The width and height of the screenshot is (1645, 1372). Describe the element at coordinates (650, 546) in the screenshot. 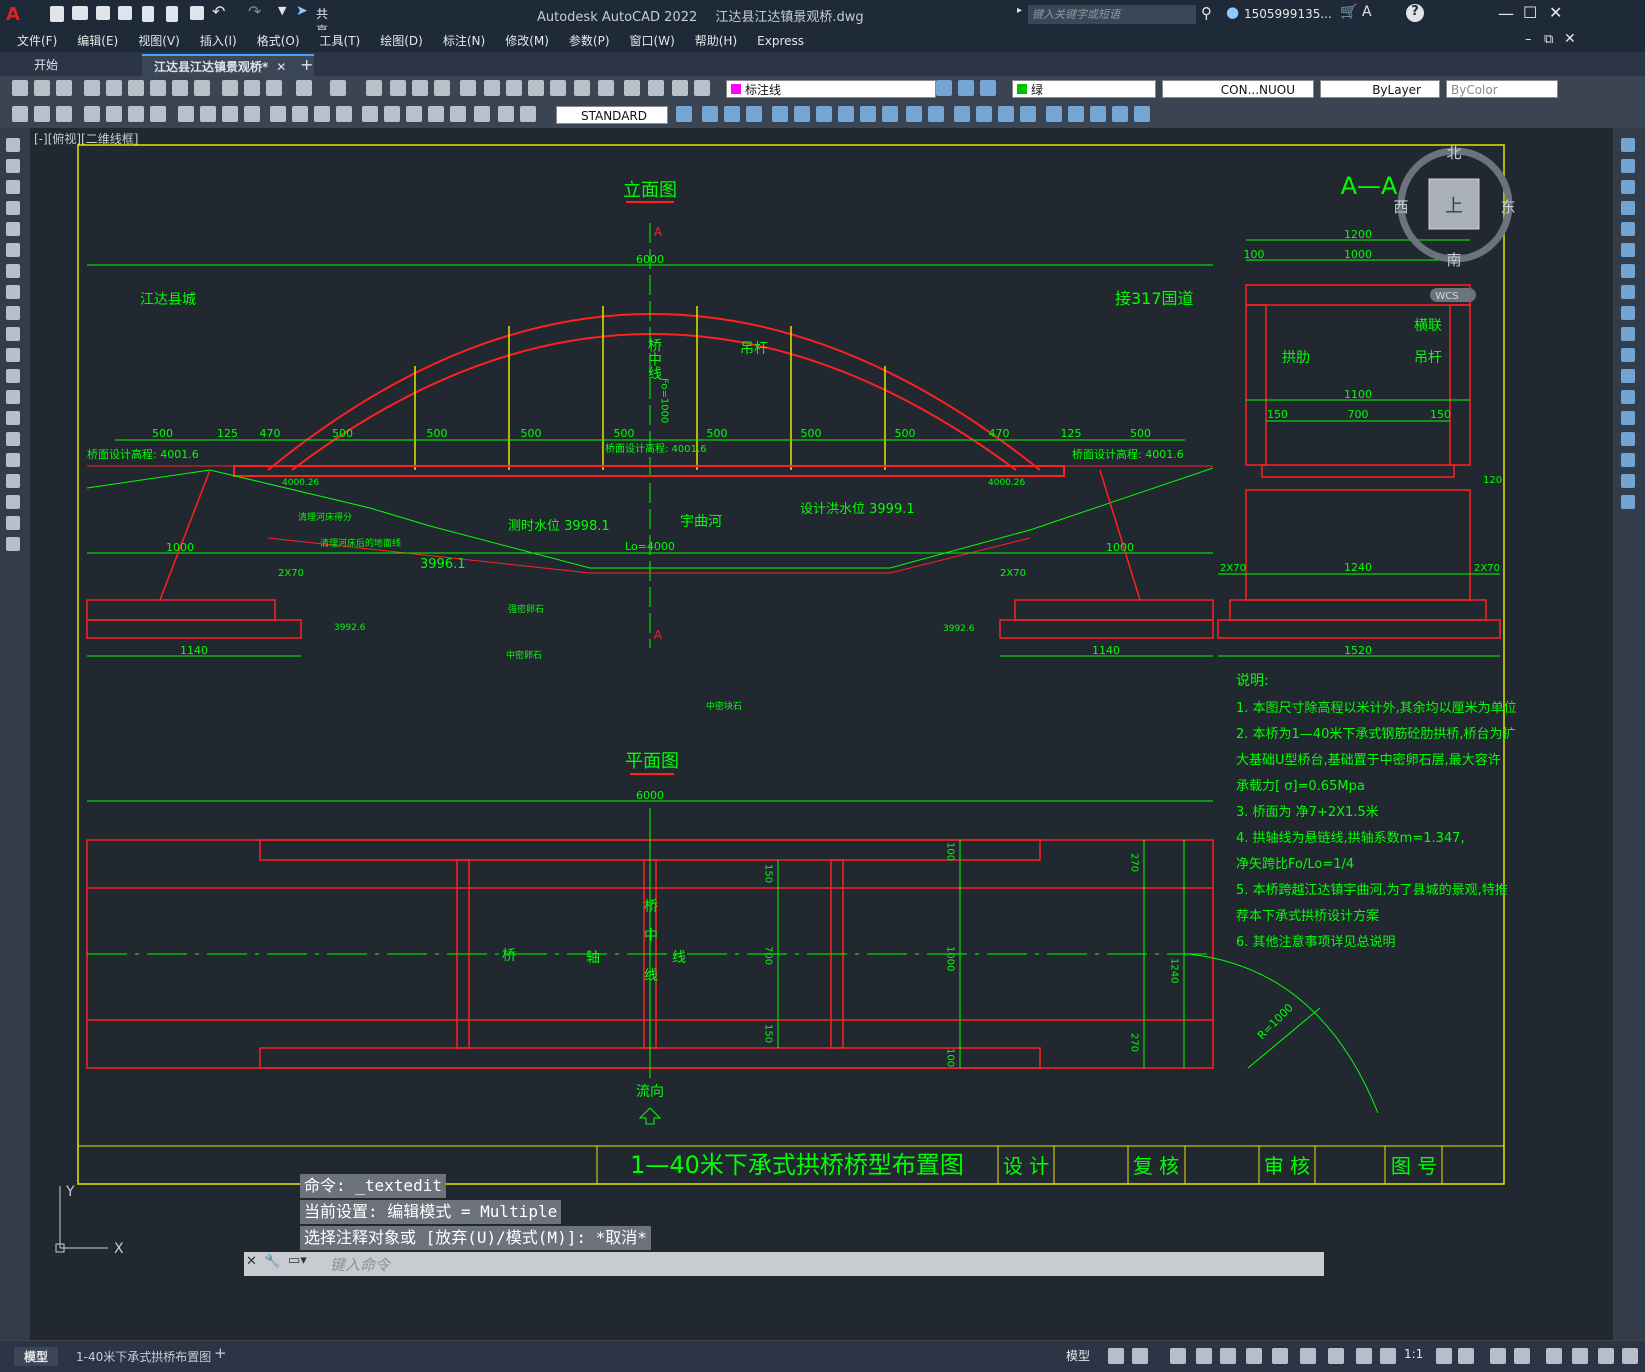

I see `lo-label: Lo=4000` at that location.